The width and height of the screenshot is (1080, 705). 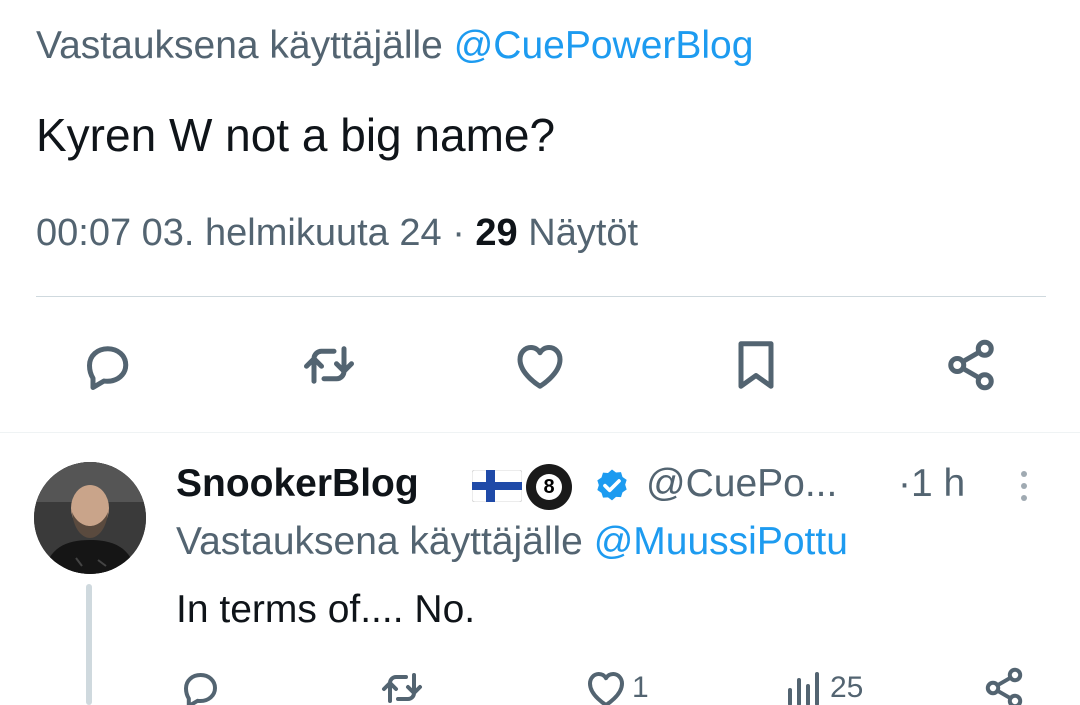 I want to click on reply-mention-link: @CuePowerBlog, so click(x=604, y=45).